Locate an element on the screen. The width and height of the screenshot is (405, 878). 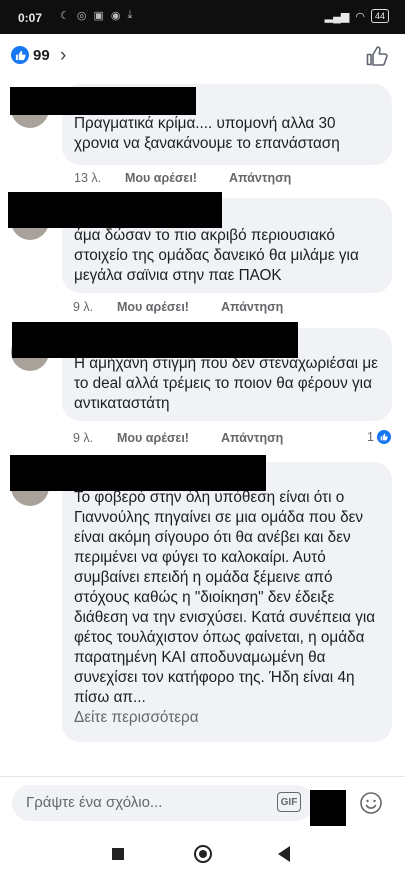
messenger-icon: ◉ is located at coordinates (115, 16).